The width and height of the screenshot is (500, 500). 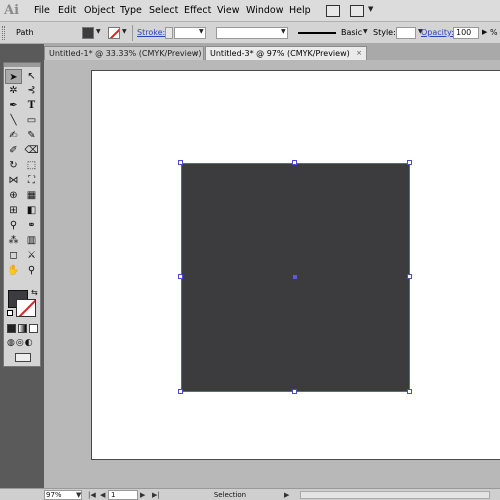 What do you see at coordinates (180, 276) in the screenshot?
I see `handle-middle-left` at bounding box center [180, 276].